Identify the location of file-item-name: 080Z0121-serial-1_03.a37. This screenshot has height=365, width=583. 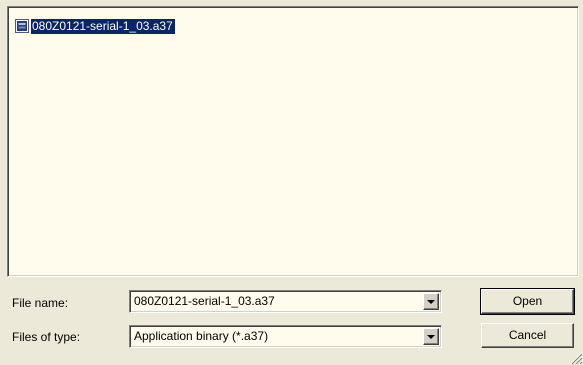
(103, 26).